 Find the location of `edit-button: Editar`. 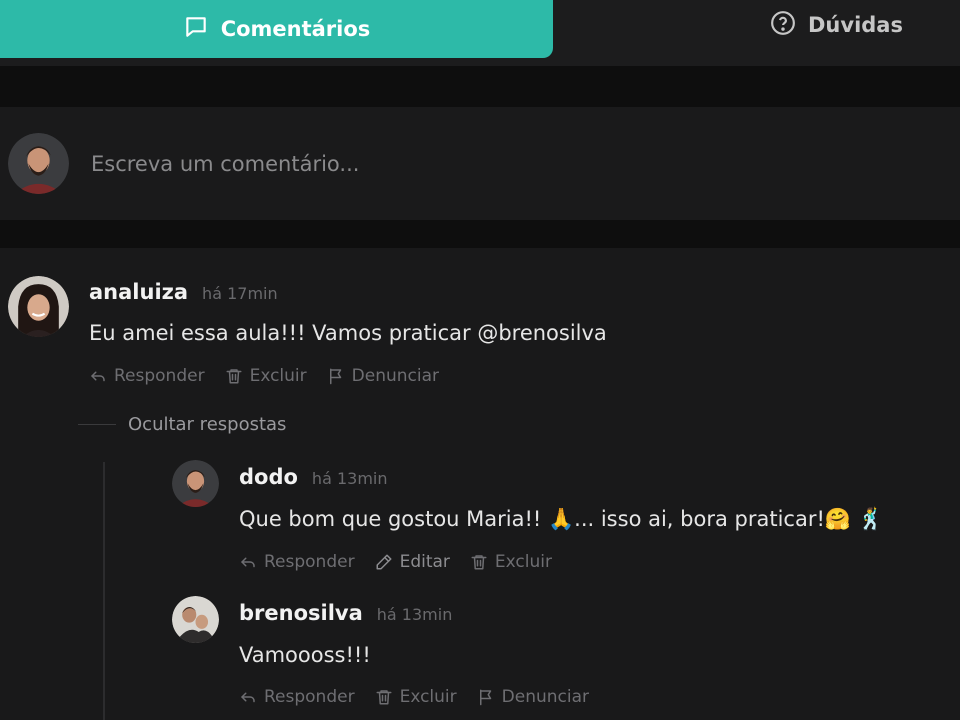

edit-button: Editar is located at coordinates (412, 562).